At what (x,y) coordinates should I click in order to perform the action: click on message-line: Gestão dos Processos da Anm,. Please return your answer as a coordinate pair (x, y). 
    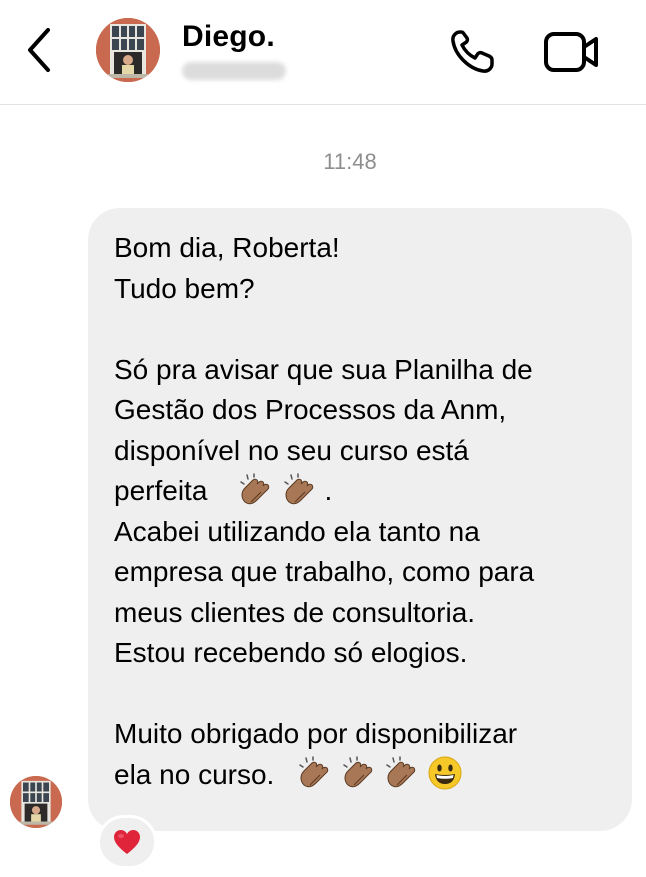
    Looking at the image, I should click on (310, 409).